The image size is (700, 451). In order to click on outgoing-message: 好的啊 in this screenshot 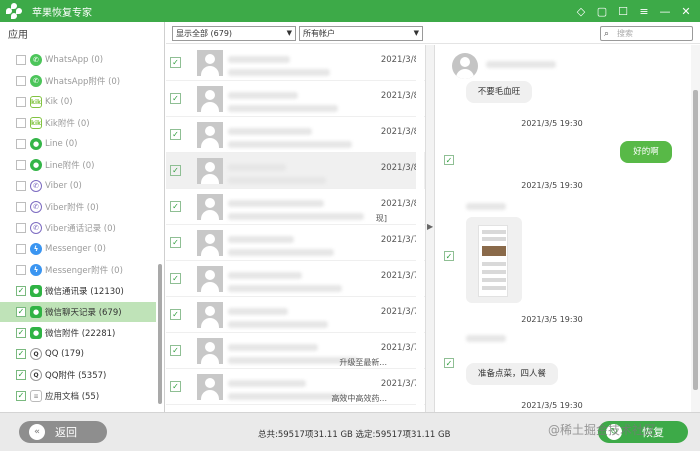, I will do `click(646, 152)`.